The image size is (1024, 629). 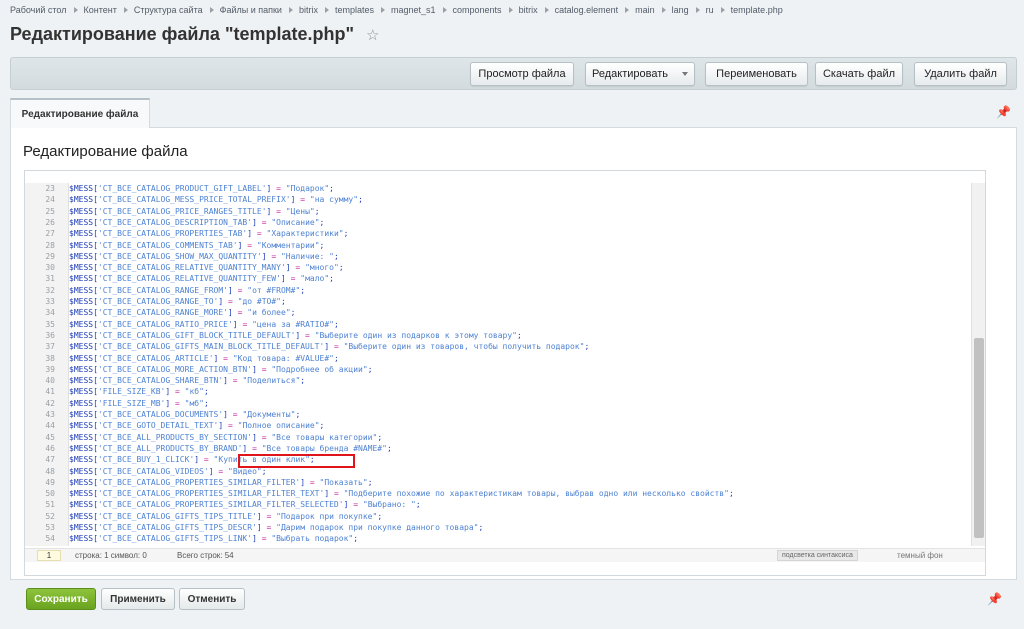 I want to click on scrollbar-thumb, so click(x=979, y=438).